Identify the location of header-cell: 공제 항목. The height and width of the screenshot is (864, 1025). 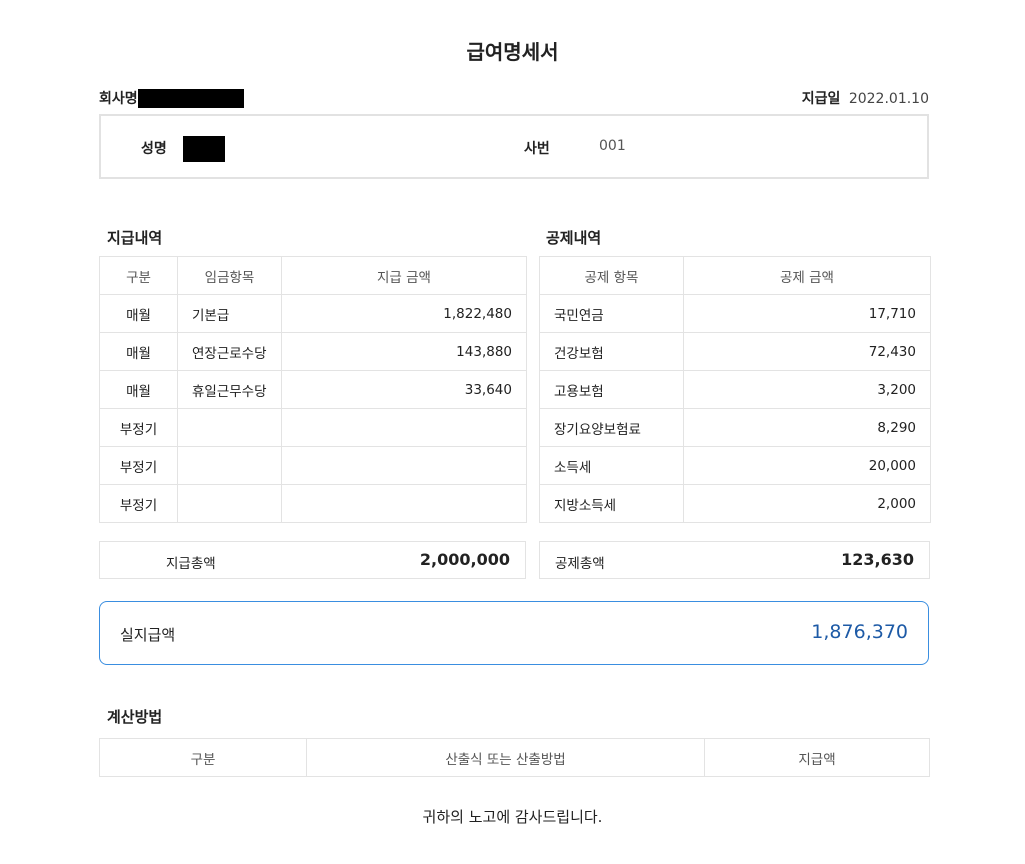
(611, 275).